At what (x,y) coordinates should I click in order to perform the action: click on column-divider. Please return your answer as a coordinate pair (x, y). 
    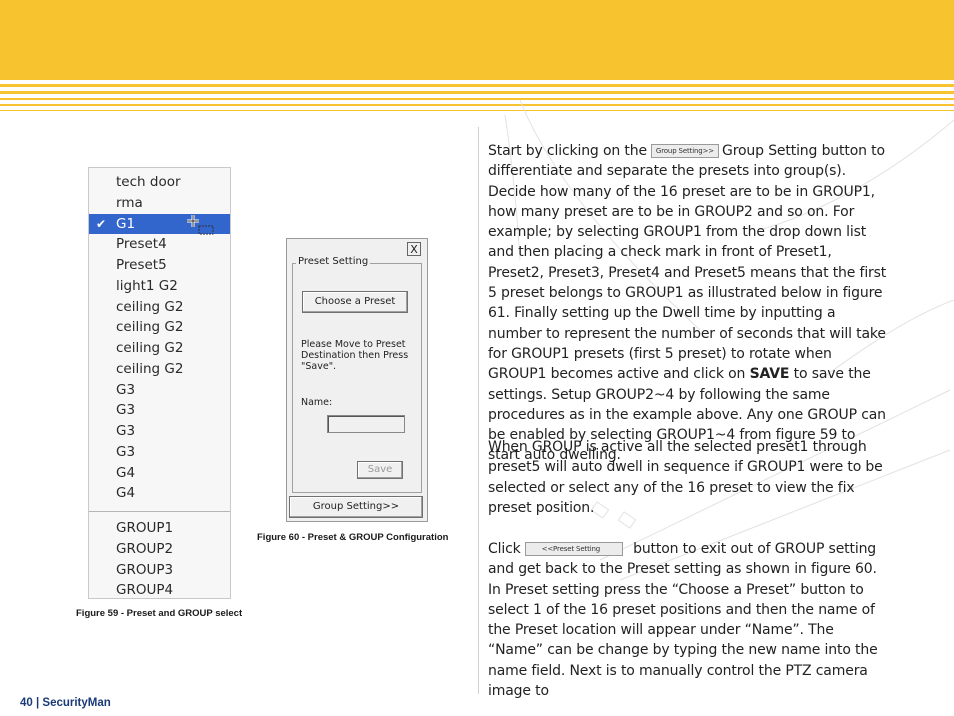
    Looking at the image, I should click on (478, 410).